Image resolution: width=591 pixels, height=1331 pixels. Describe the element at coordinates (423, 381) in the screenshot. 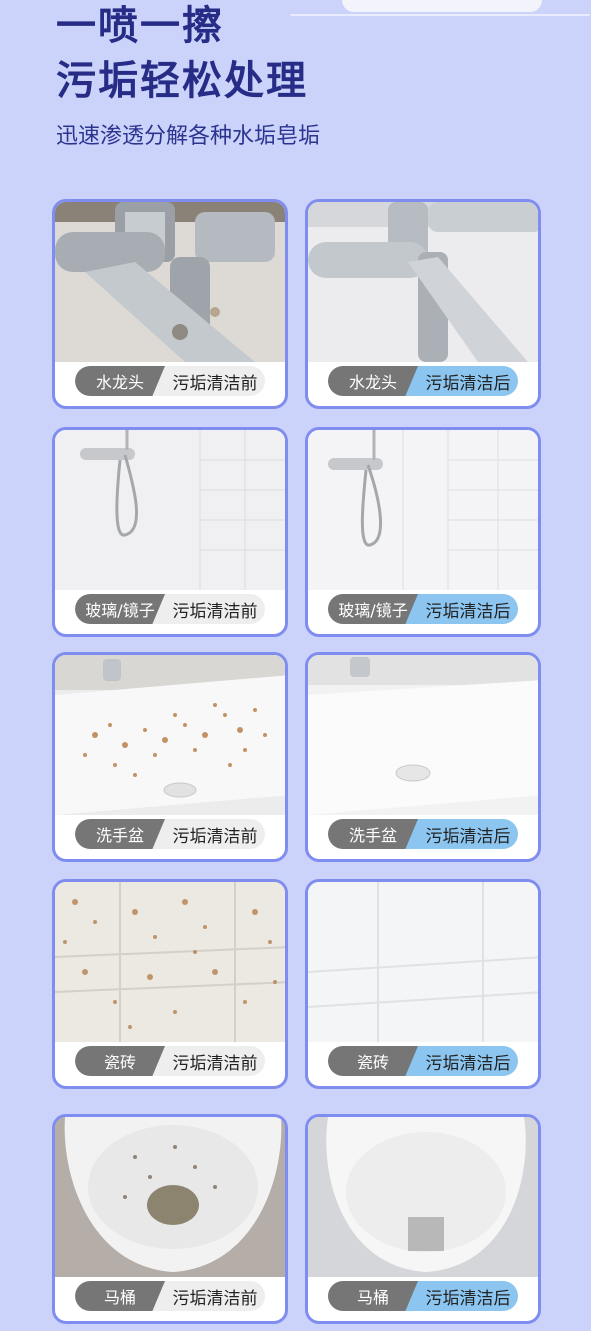

I see `faucet-after-tag: 水龙头 污垢清洁后` at that location.